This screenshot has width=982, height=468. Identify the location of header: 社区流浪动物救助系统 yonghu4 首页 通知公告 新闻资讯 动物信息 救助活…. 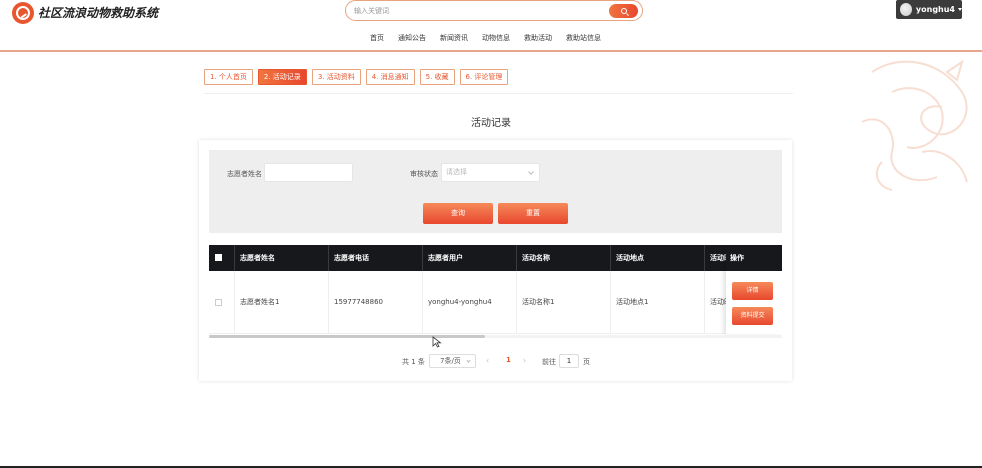
(491, 26).